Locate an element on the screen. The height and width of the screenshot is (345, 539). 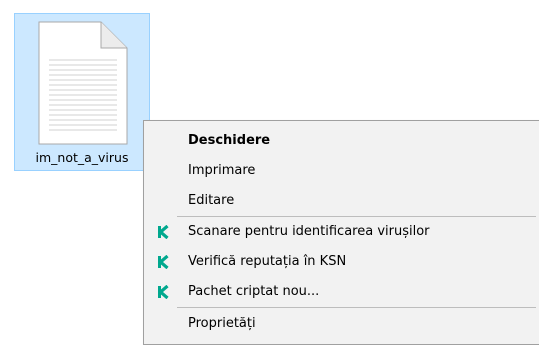
file-name-label: im_not_a_virus is located at coordinates (82, 157).